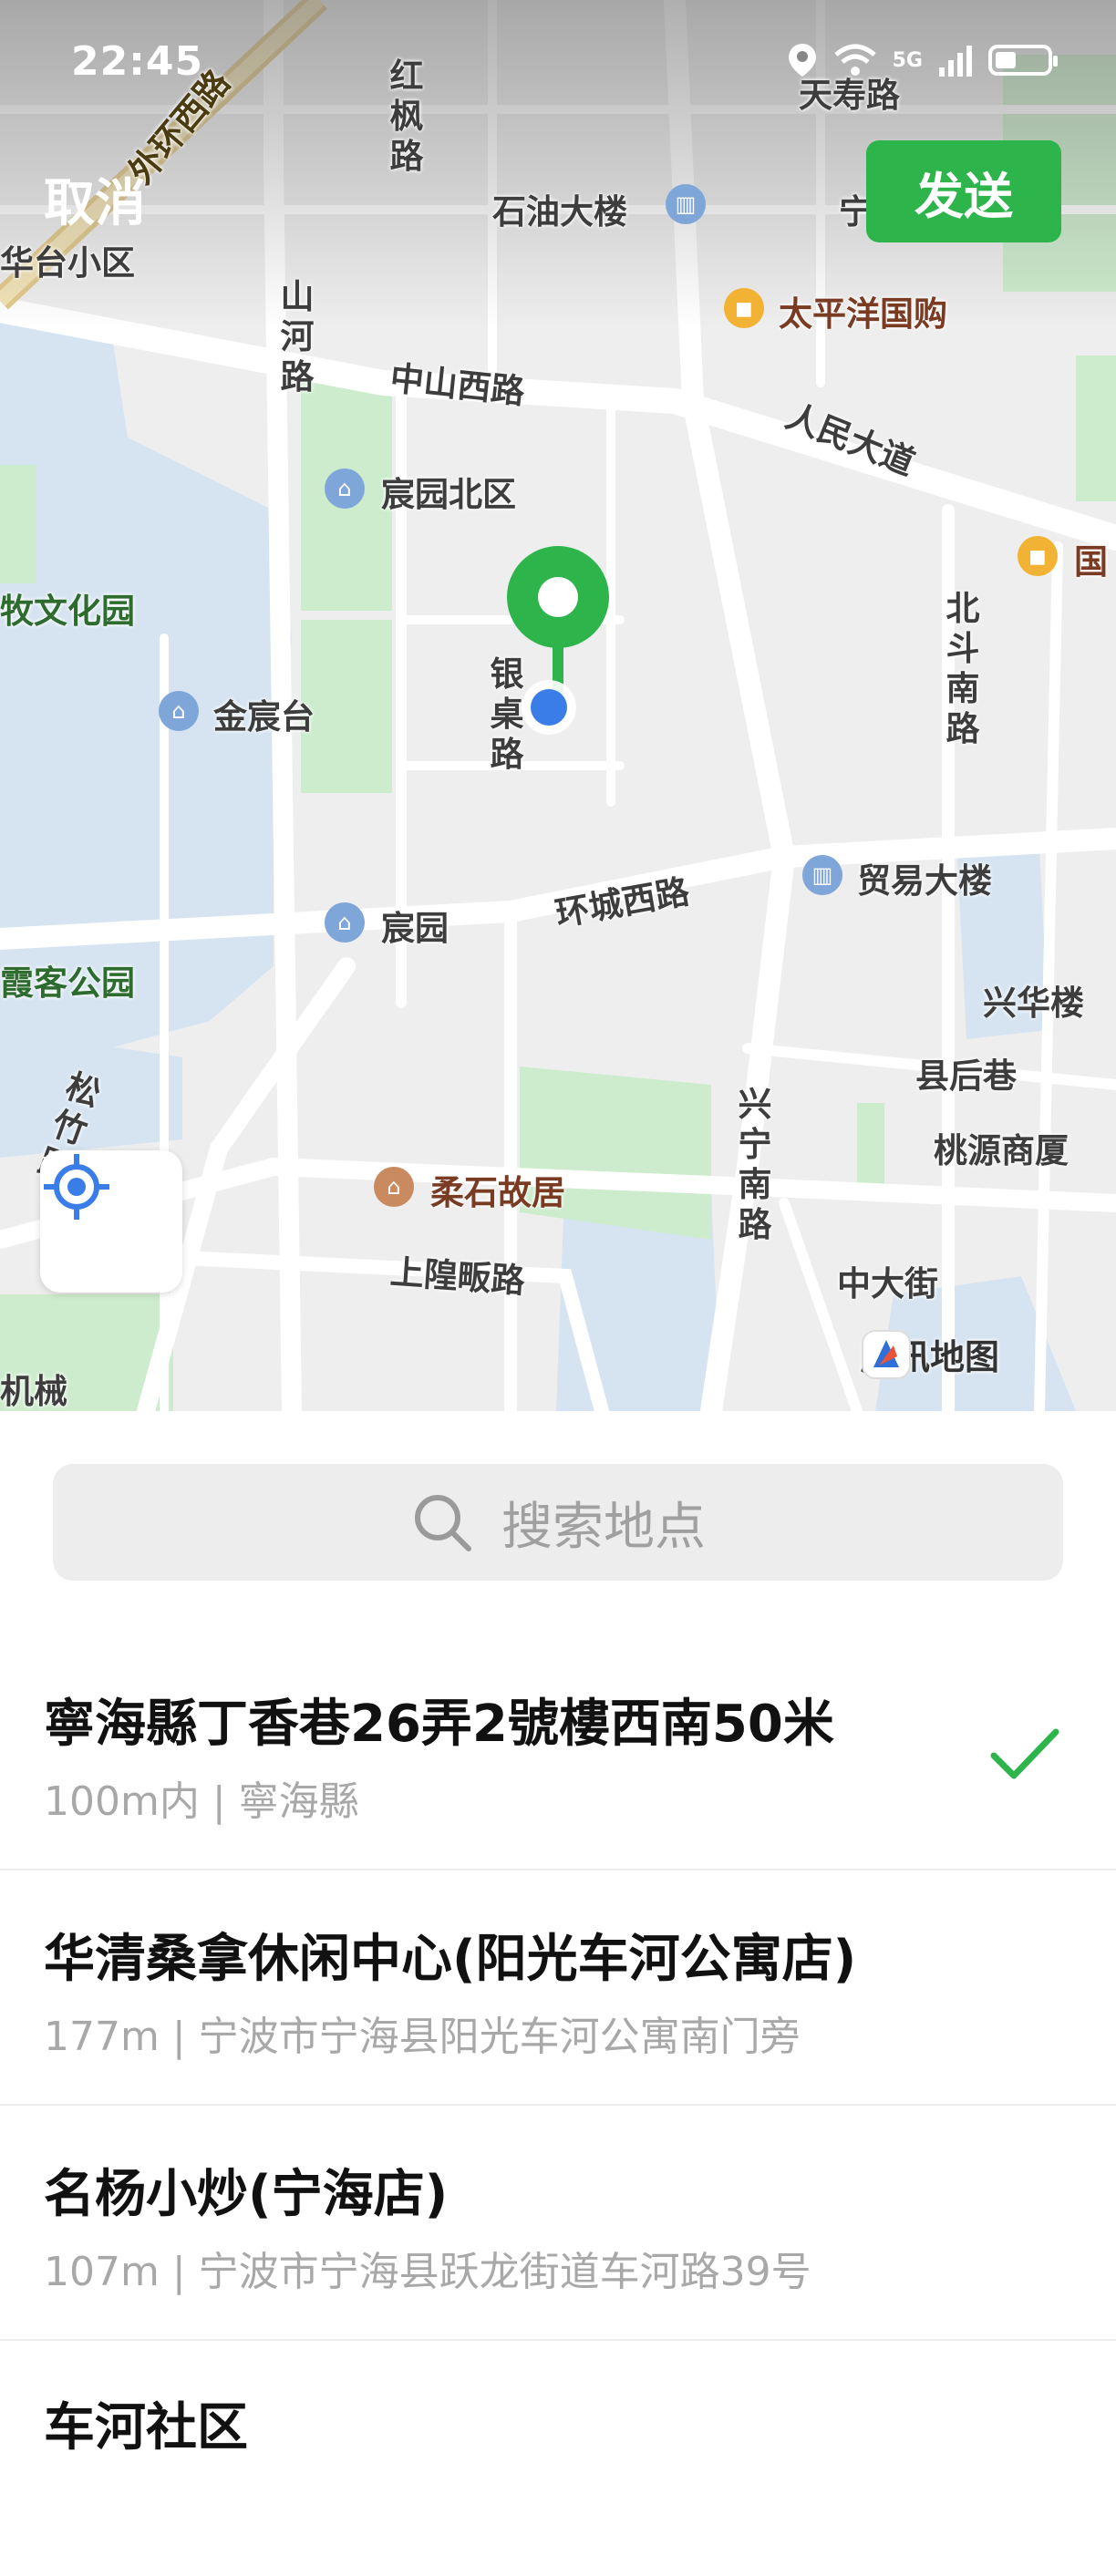 This screenshot has width=1116, height=2576. Describe the element at coordinates (246, 2194) in the screenshot. I see `location-title: 名杨小炒(宁海店)` at that location.